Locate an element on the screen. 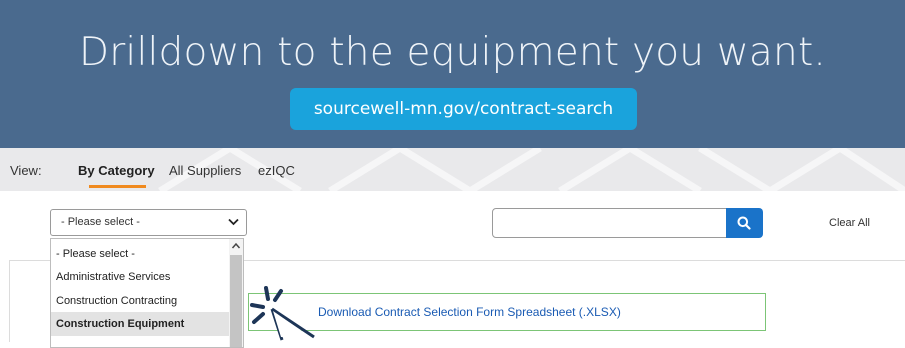  dropdown-option: Administrative Services is located at coordinates (140, 277).